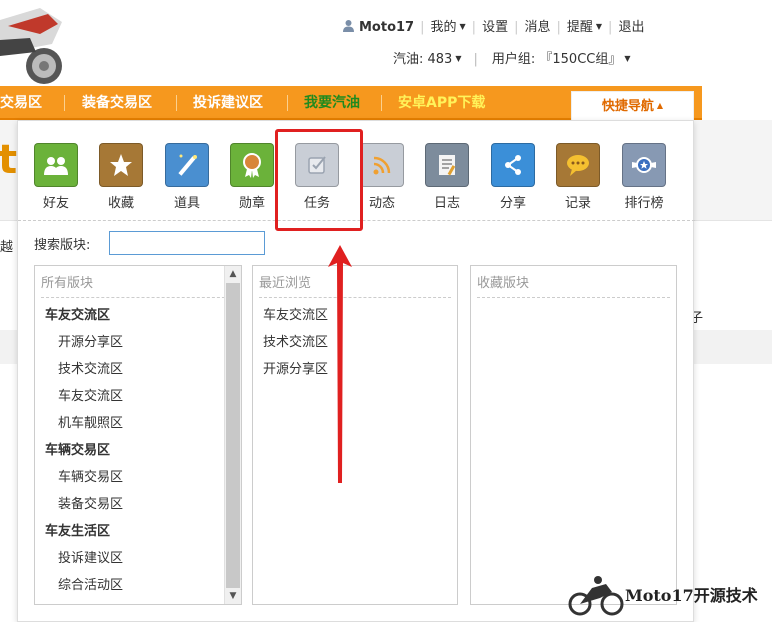 The height and width of the screenshot is (622, 772). What do you see at coordinates (387, 27) in the screenshot?
I see `username: Moto17` at bounding box center [387, 27].